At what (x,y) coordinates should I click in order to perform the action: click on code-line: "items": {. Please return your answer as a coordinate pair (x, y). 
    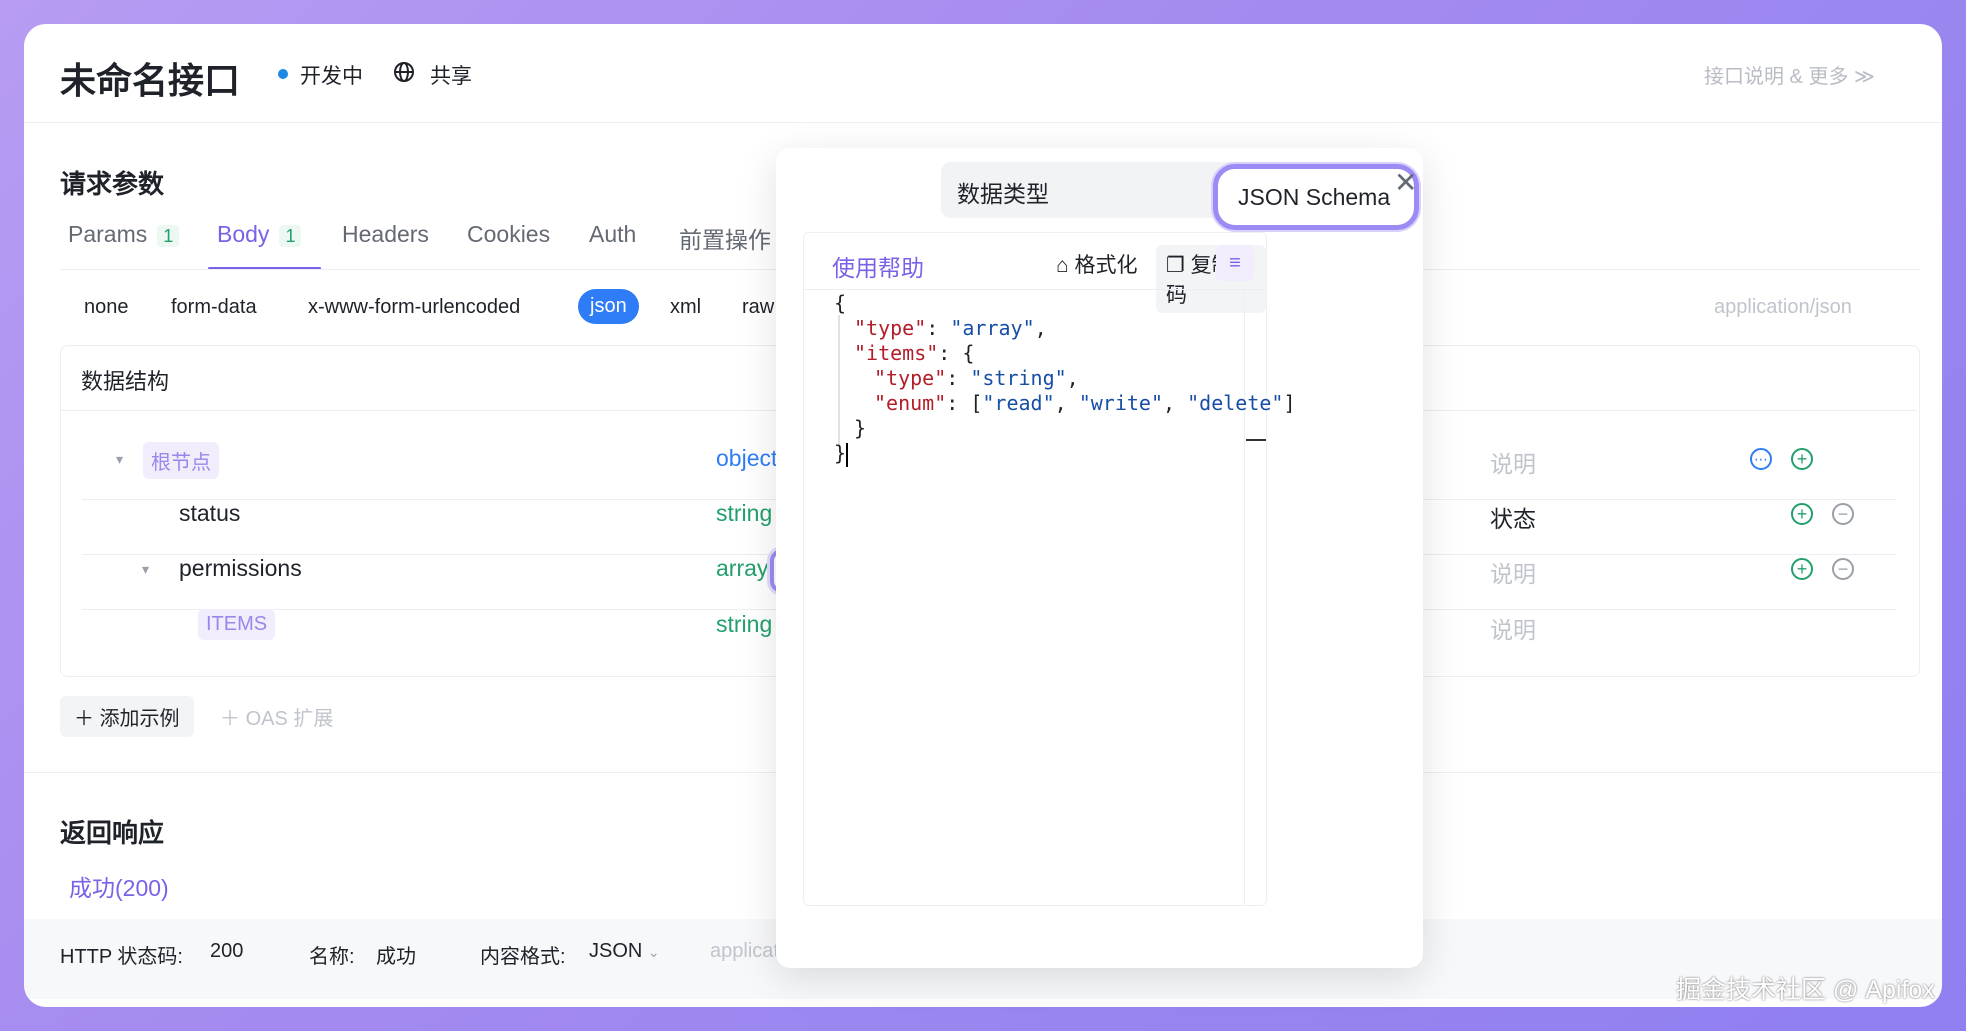
    Looking at the image, I should click on (914, 353).